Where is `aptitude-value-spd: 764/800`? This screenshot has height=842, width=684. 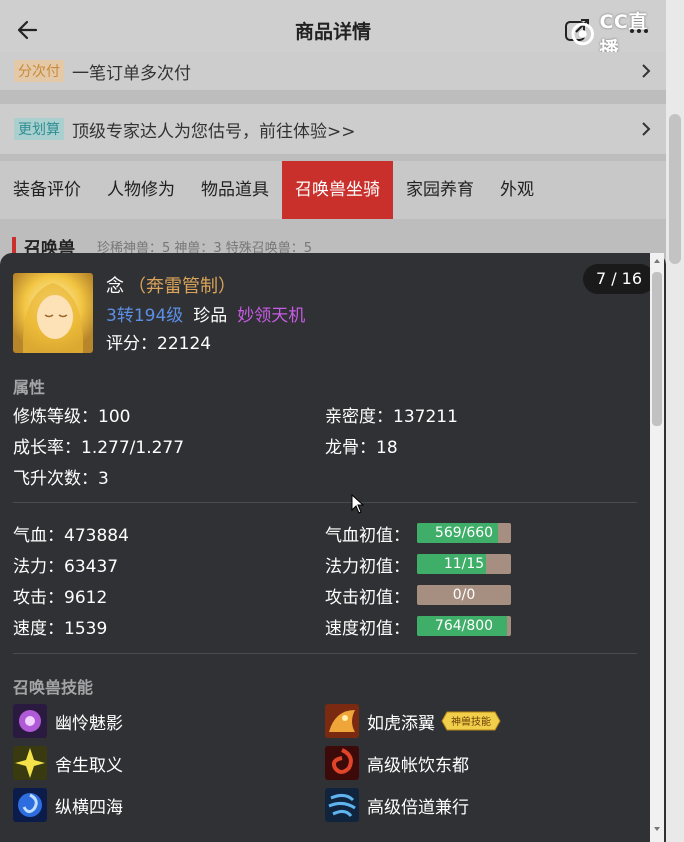 aptitude-value-spd: 764/800 is located at coordinates (464, 626).